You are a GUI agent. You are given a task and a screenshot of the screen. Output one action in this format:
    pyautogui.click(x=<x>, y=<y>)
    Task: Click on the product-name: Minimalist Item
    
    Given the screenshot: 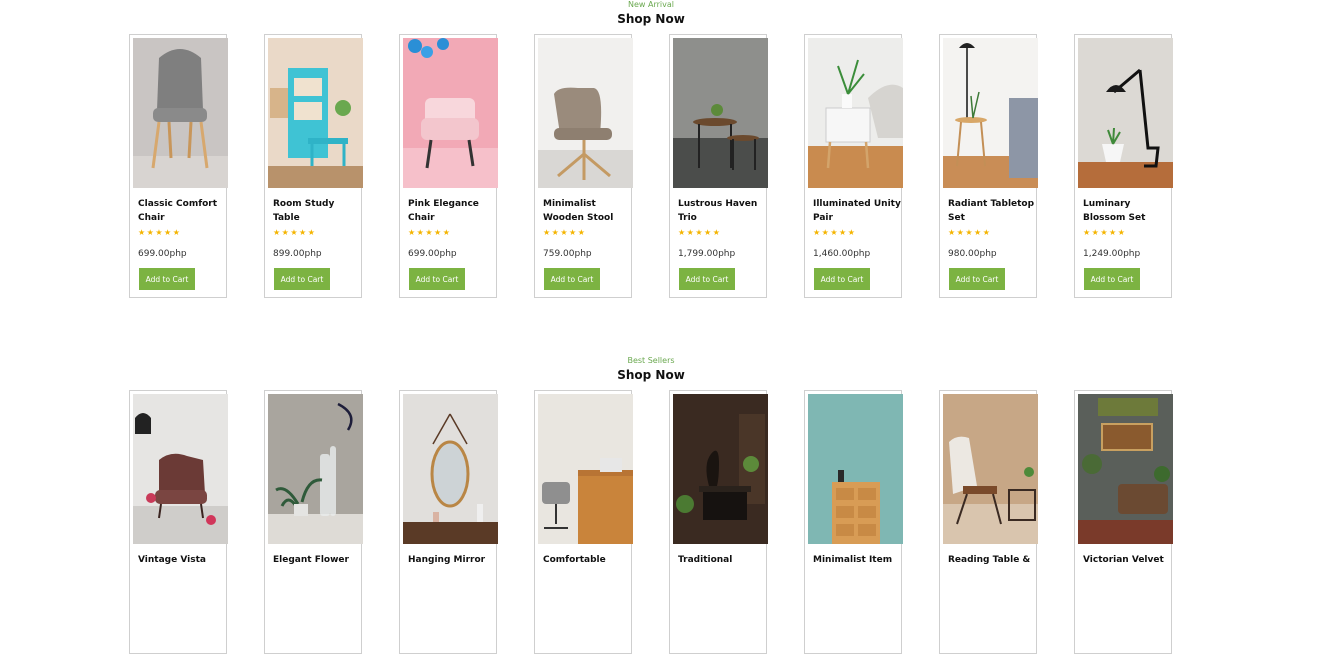 What is the action you would take?
    pyautogui.click(x=857, y=560)
    